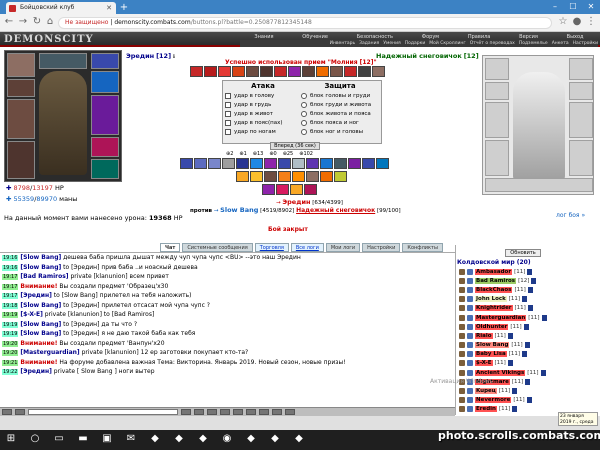  What do you see at coordinates (591, 7) in the screenshot?
I see `close-window-icon: ✕` at bounding box center [591, 7].